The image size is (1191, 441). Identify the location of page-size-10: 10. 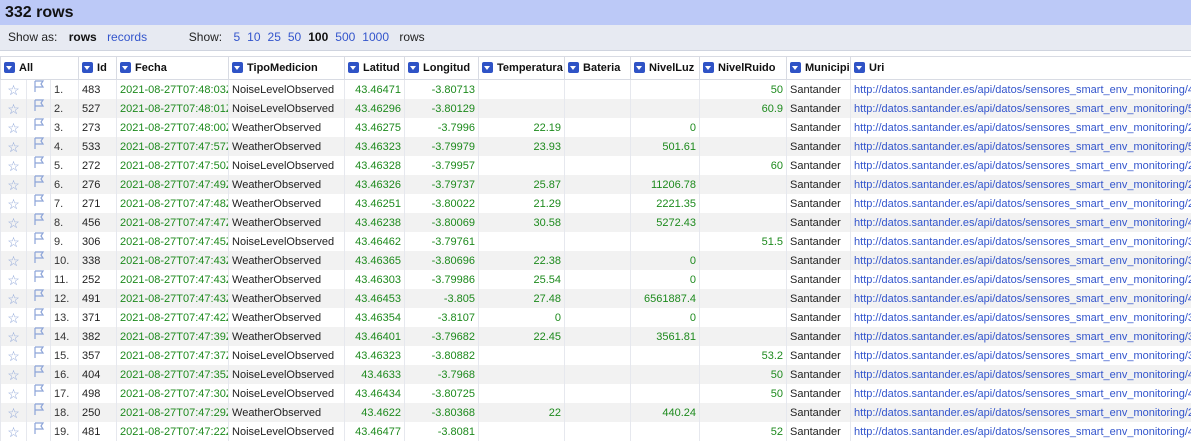
(253, 37).